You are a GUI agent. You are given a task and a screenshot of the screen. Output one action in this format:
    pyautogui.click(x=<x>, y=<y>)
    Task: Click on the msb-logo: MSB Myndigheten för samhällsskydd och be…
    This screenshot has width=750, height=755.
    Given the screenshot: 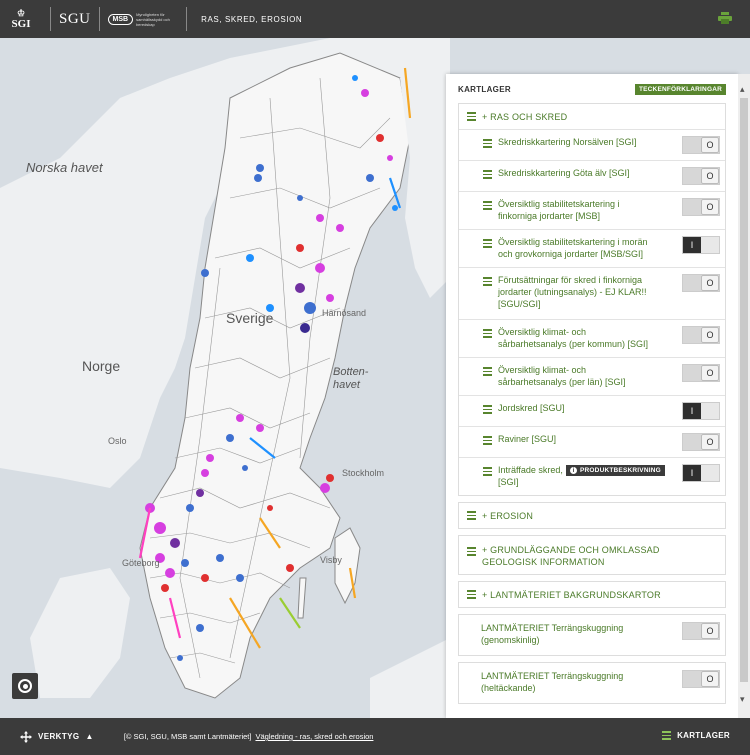 What is the action you would take?
    pyautogui.click(x=143, y=19)
    